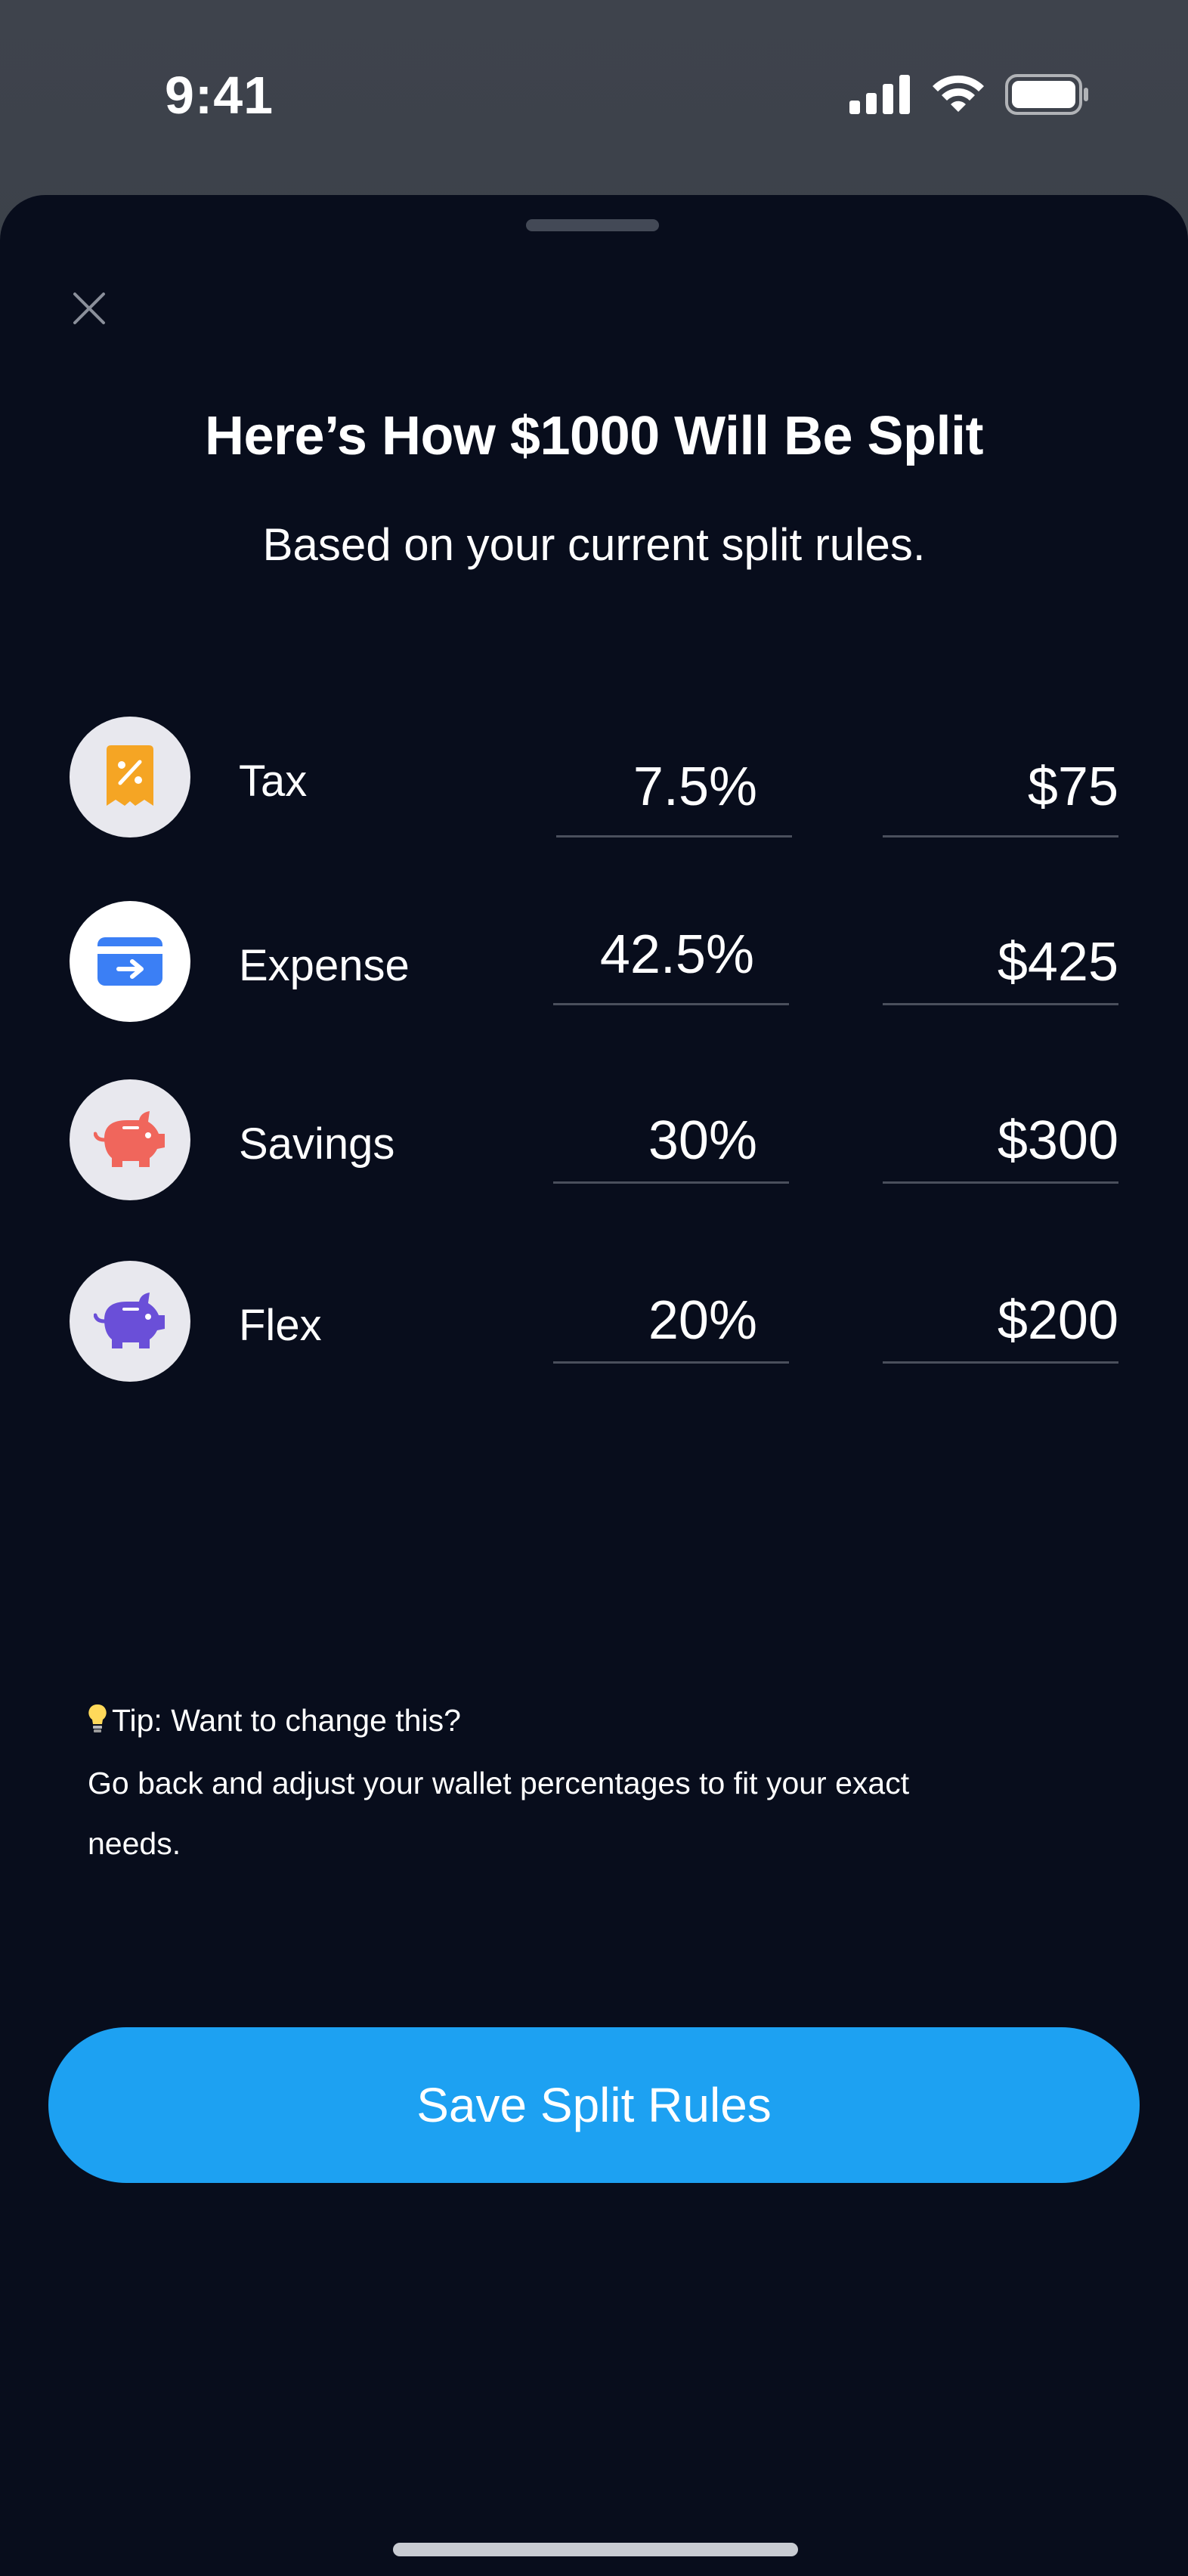 The width and height of the screenshot is (1188, 2576). What do you see at coordinates (317, 1144) in the screenshot?
I see `row-label-savings: Savings` at bounding box center [317, 1144].